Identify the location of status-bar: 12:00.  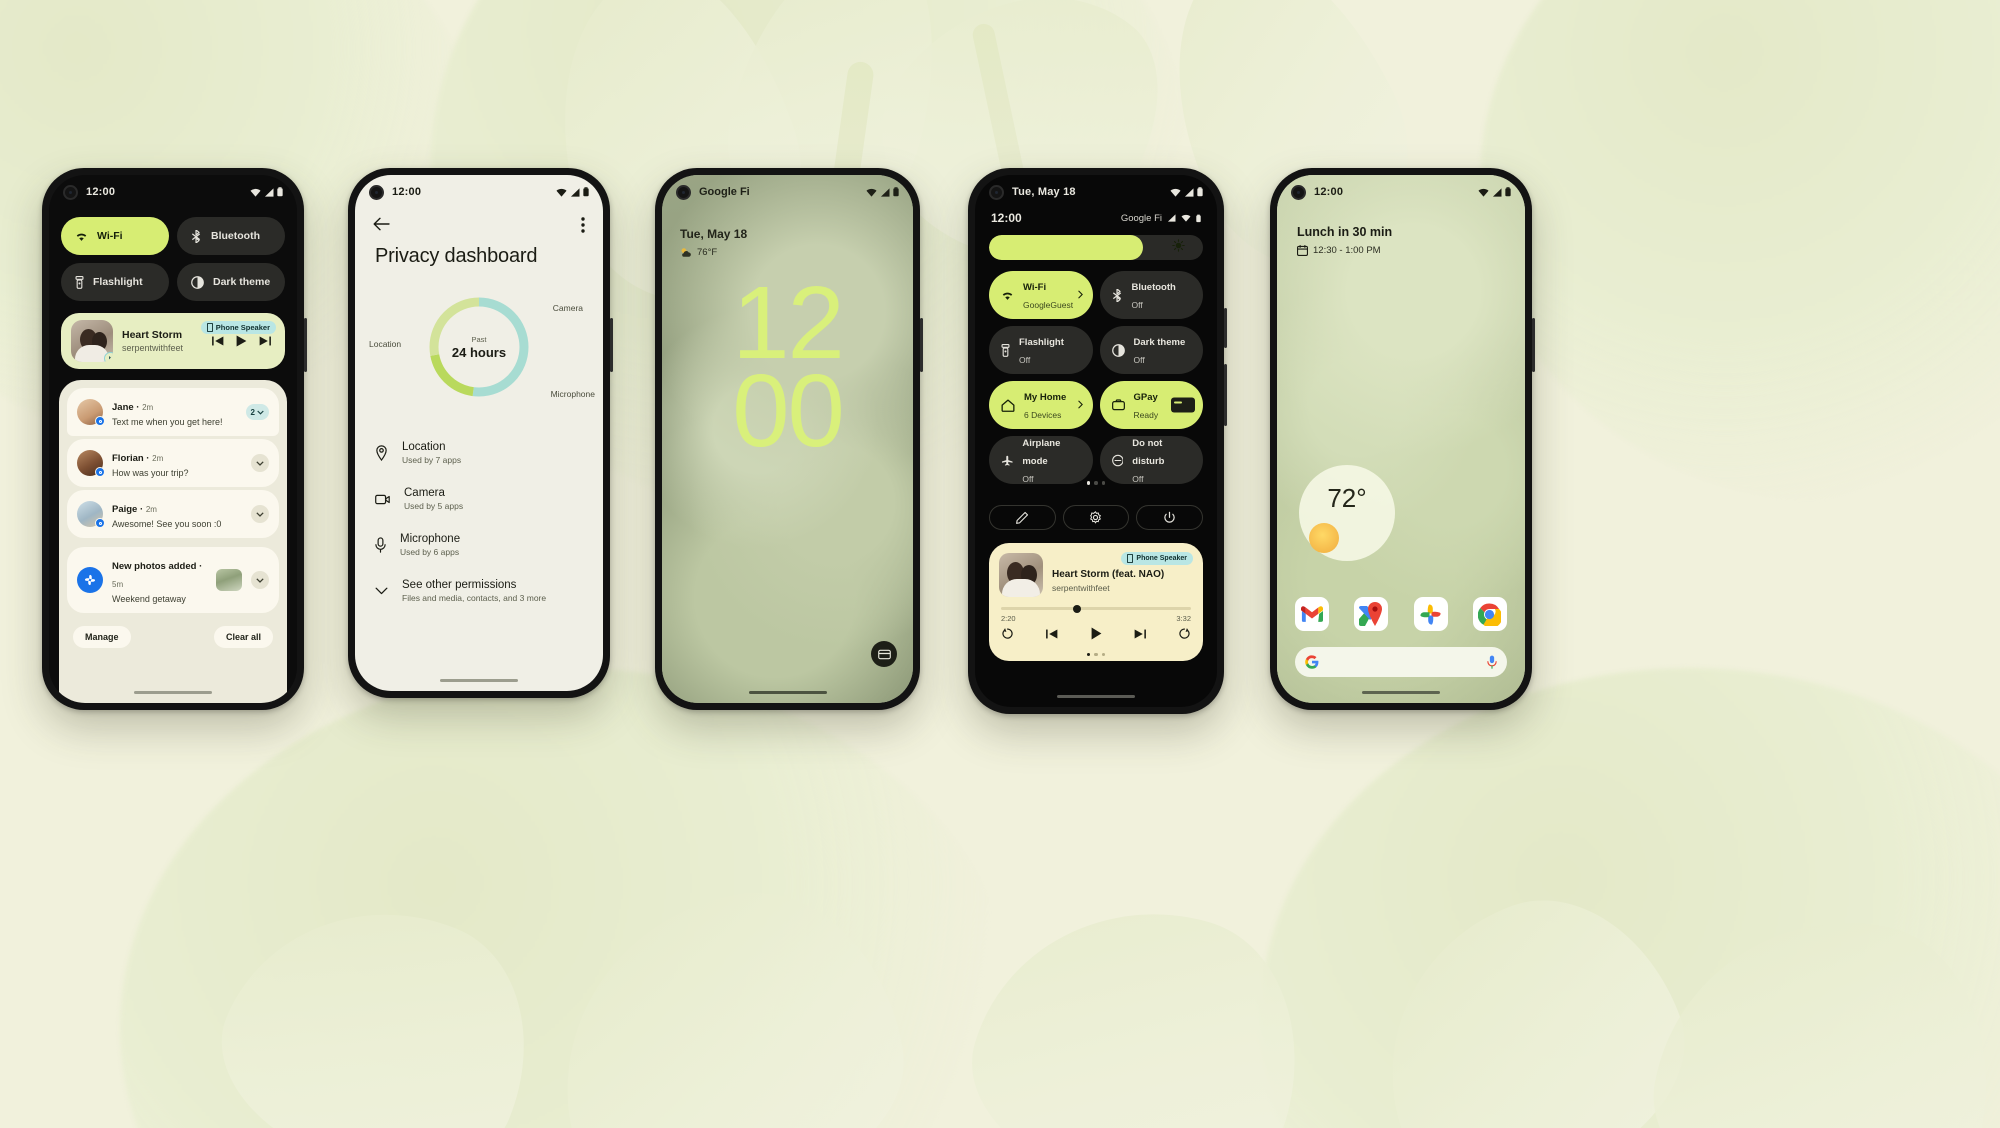
(1401, 192).